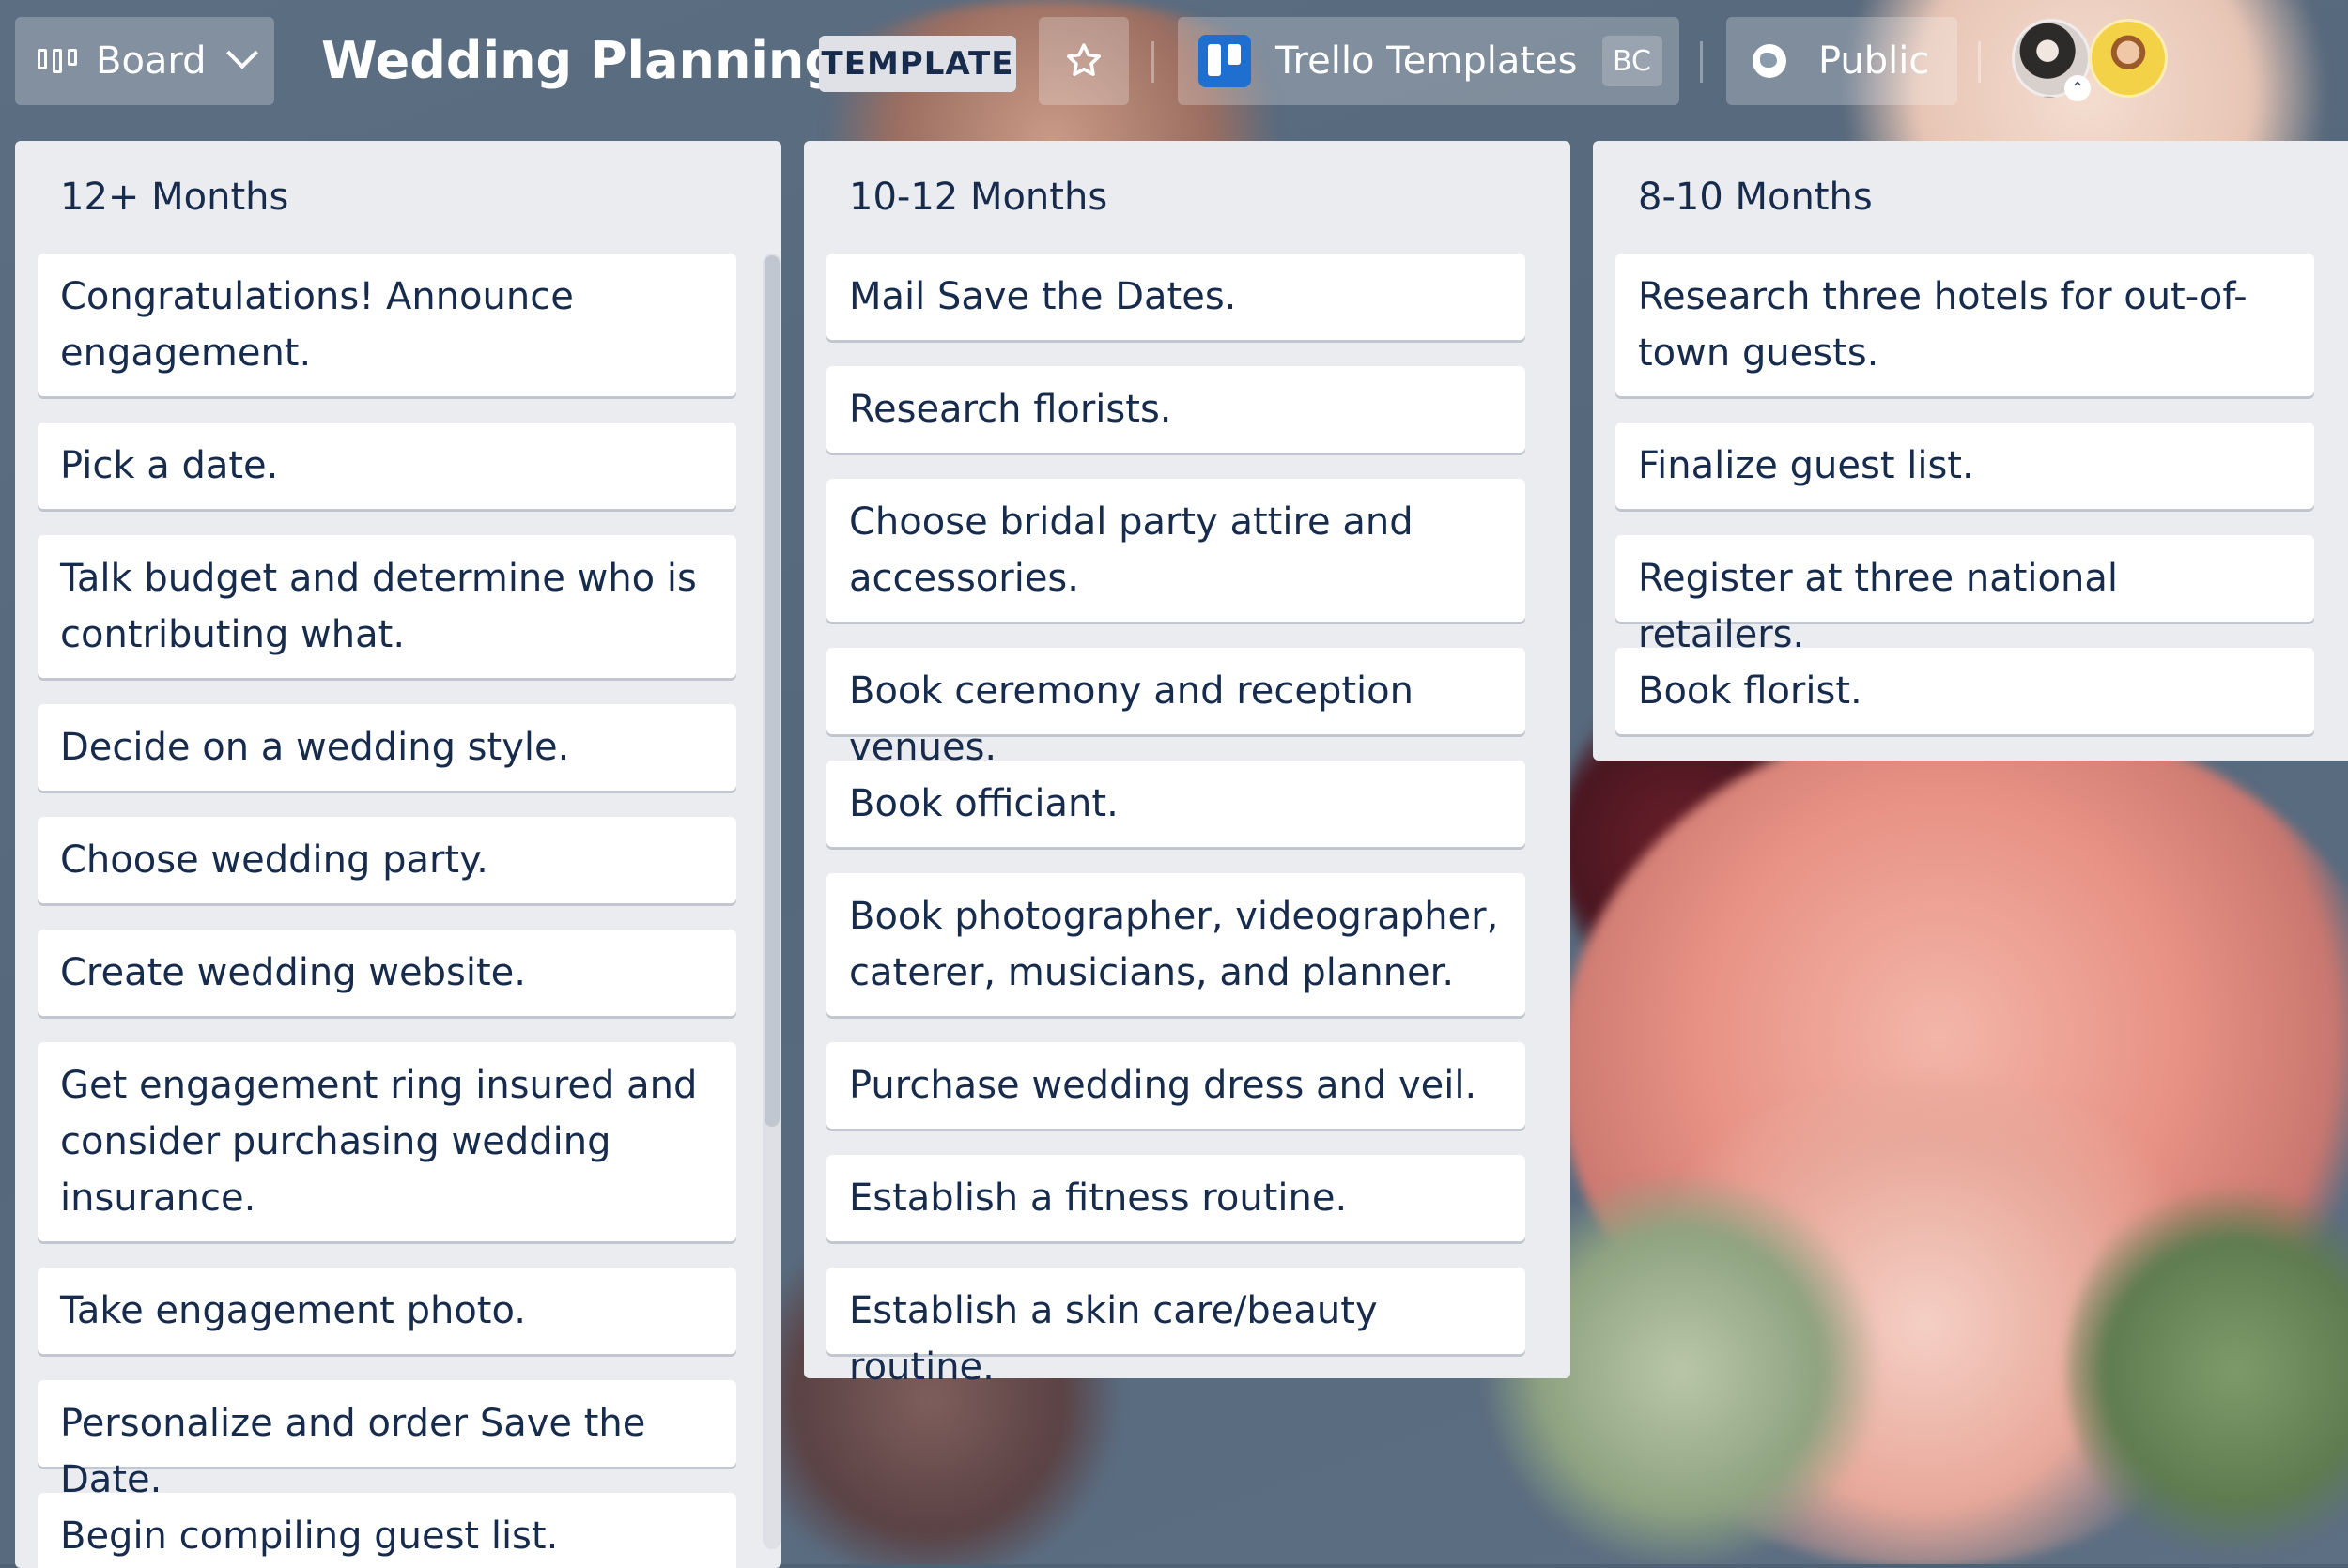  What do you see at coordinates (1965, 691) in the screenshot?
I see `list-item: Book florist.` at bounding box center [1965, 691].